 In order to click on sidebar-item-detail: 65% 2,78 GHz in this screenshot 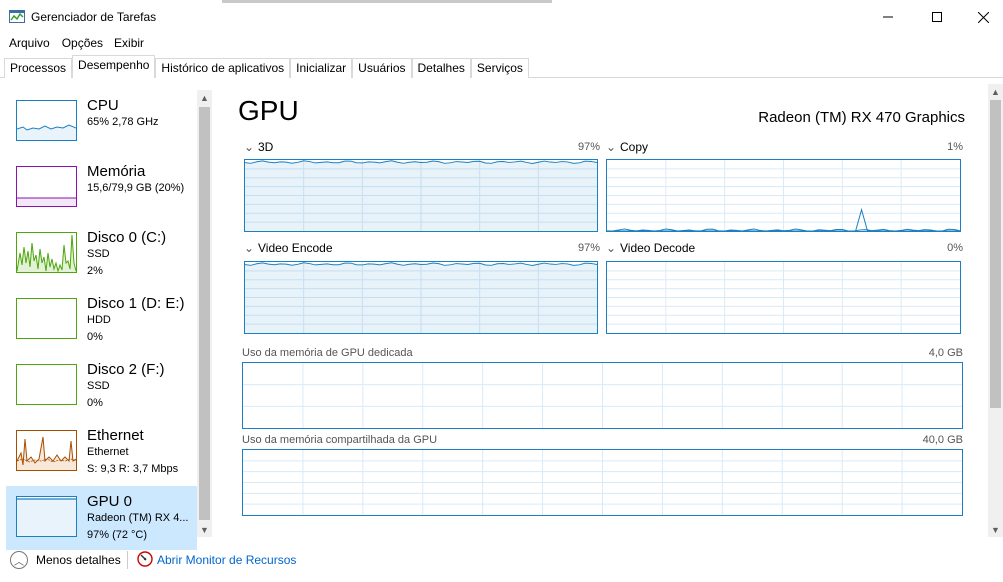, I will do `click(123, 122)`.